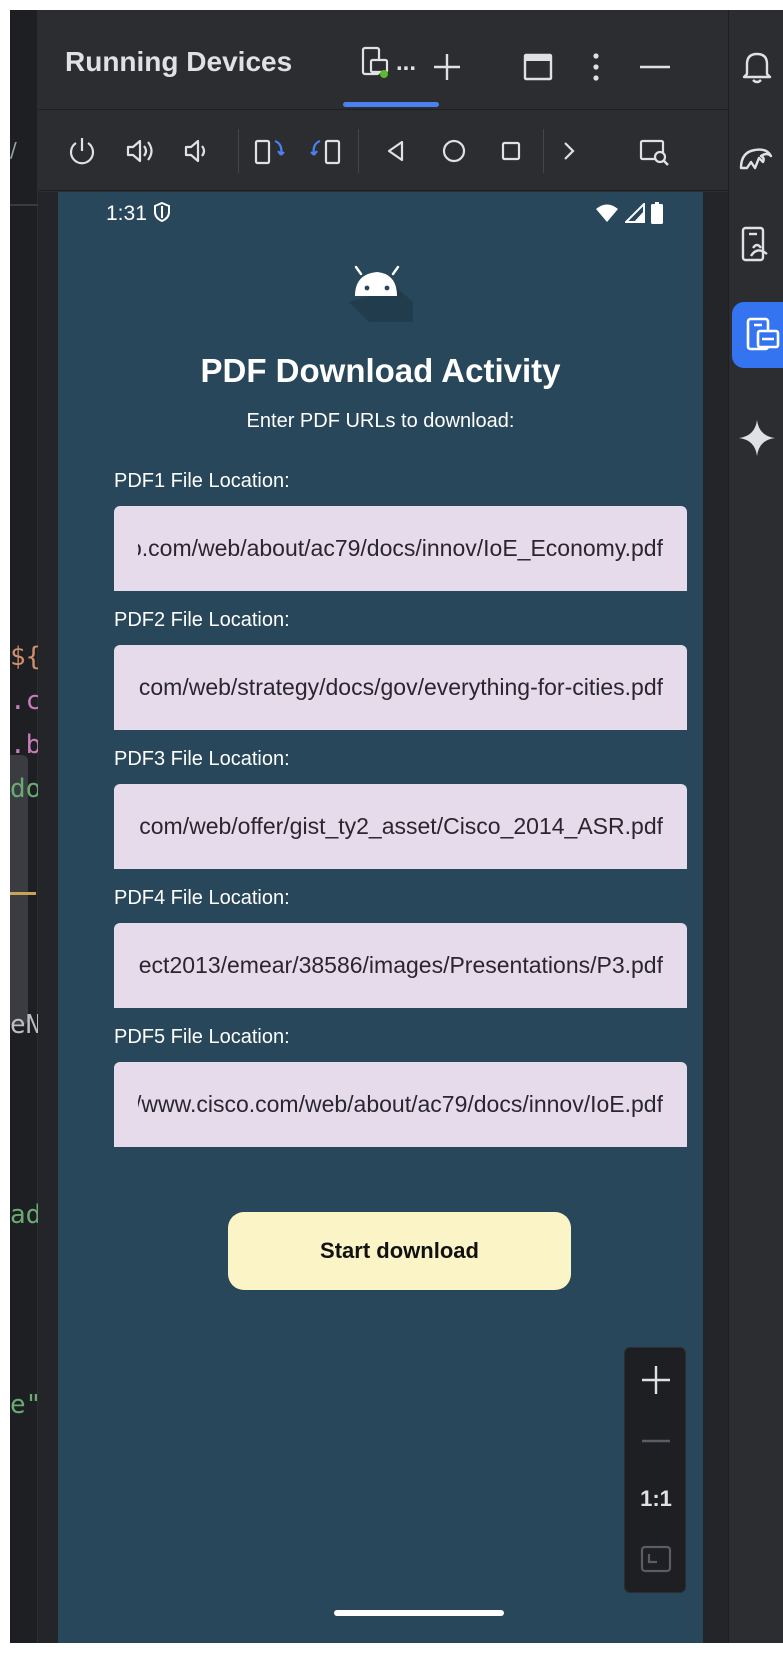  I want to click on volume-down-icon, so click(197, 151).